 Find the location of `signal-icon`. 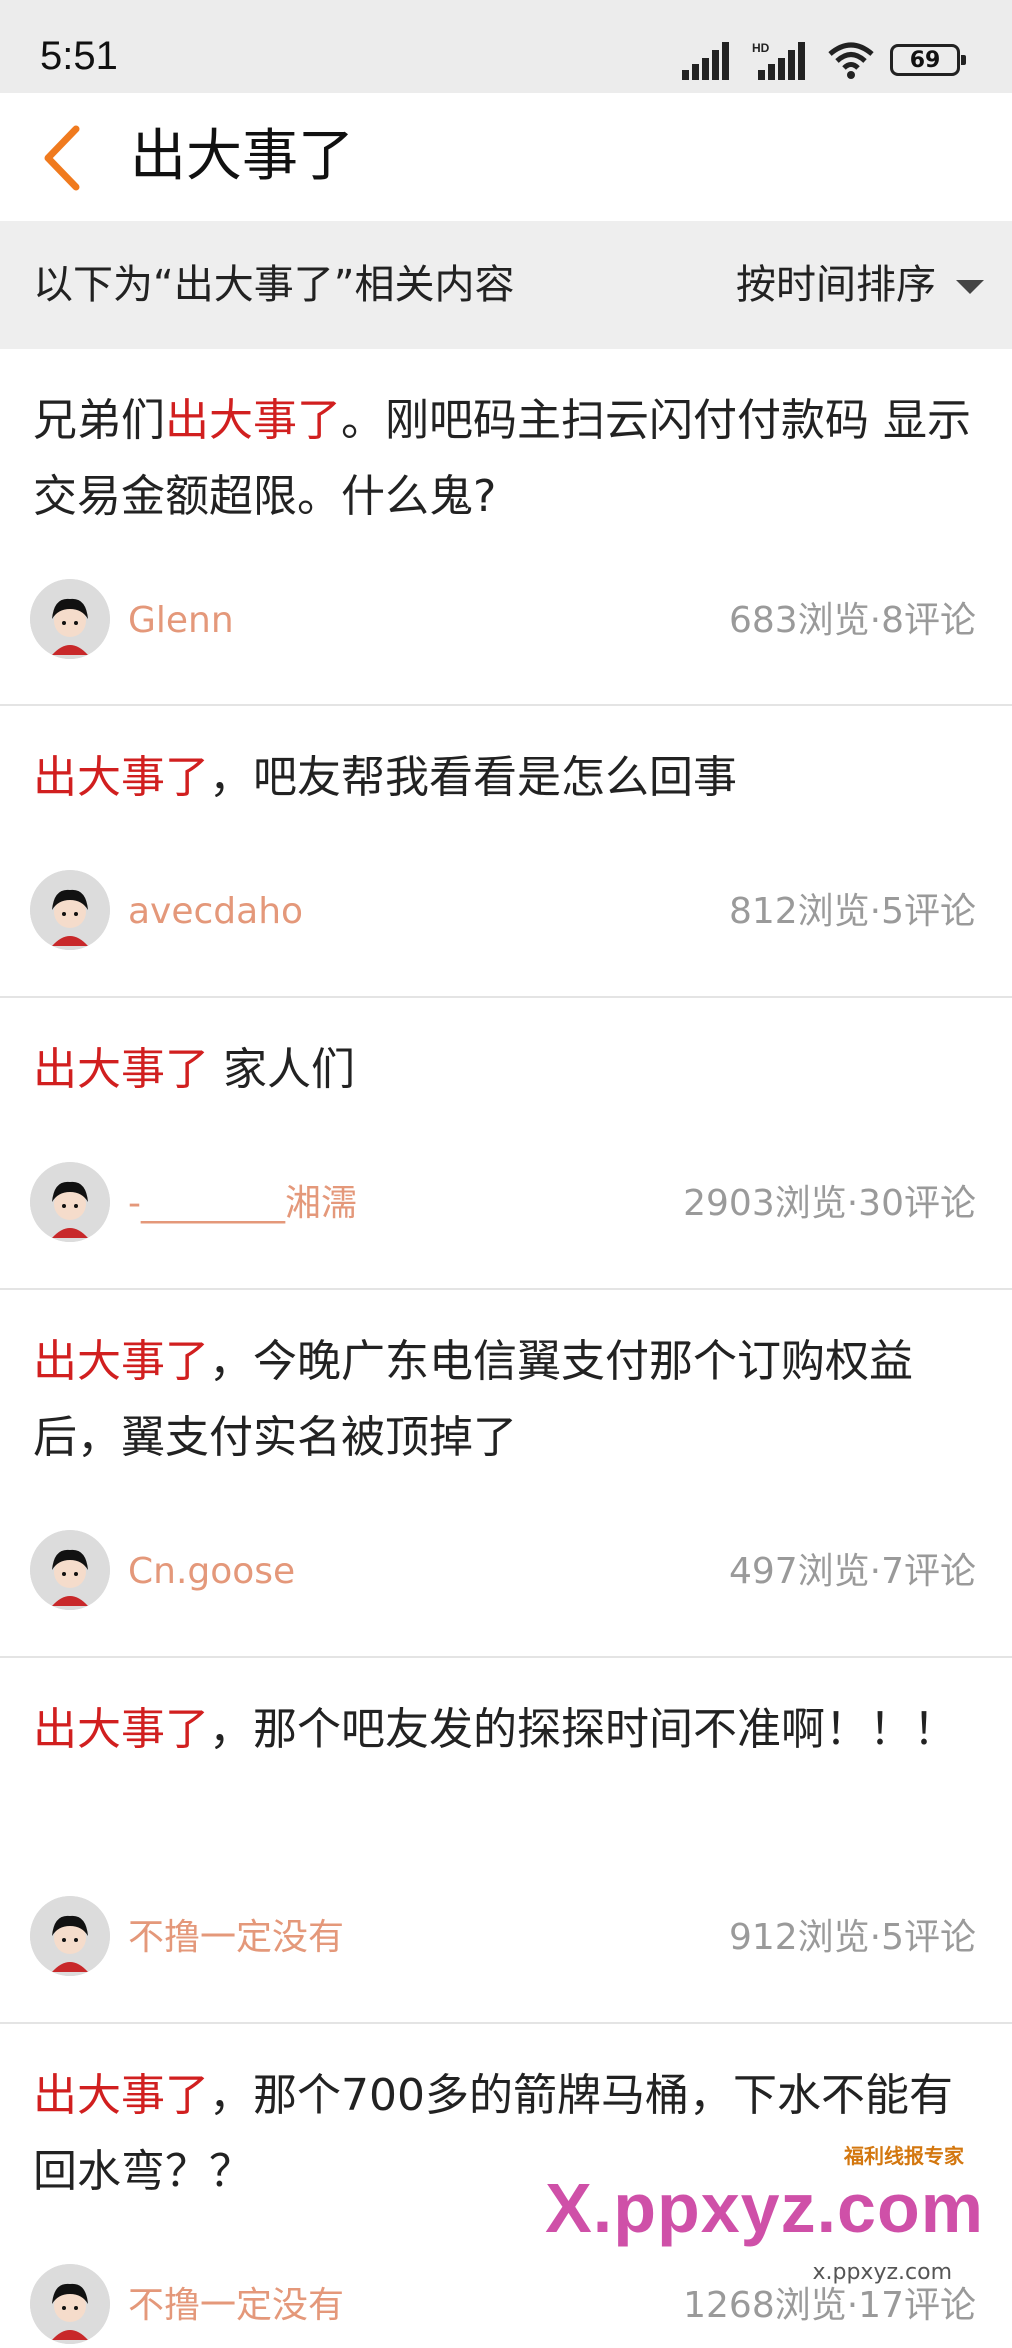

signal-icon is located at coordinates (705, 61).